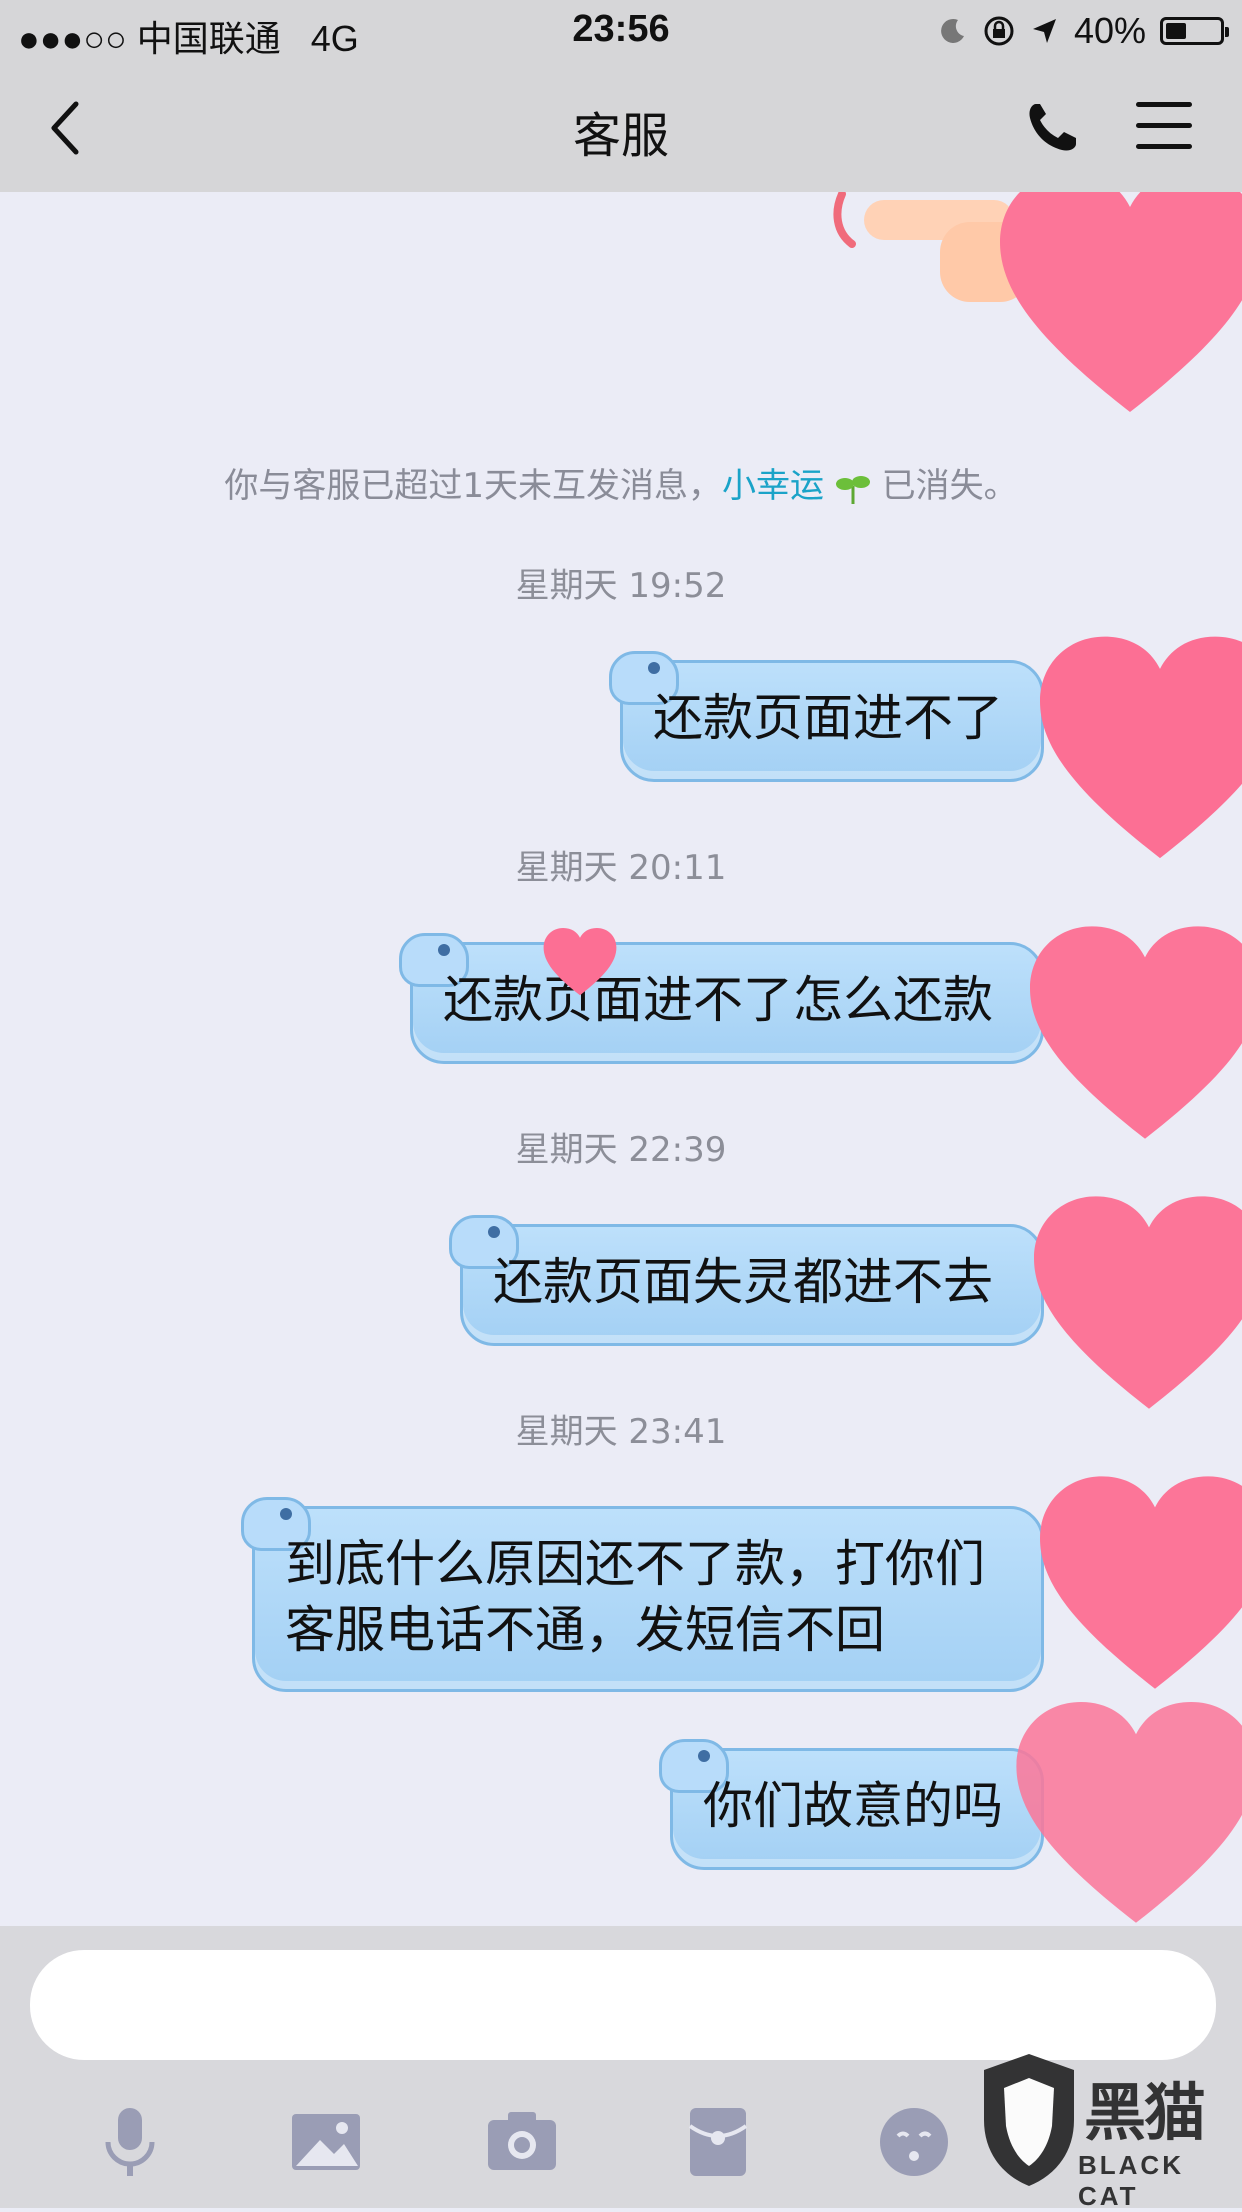 This screenshot has width=1242, height=2212. Describe the element at coordinates (718, 1000) in the screenshot. I see `message-text: 还款页面进不了怎么还款` at that location.